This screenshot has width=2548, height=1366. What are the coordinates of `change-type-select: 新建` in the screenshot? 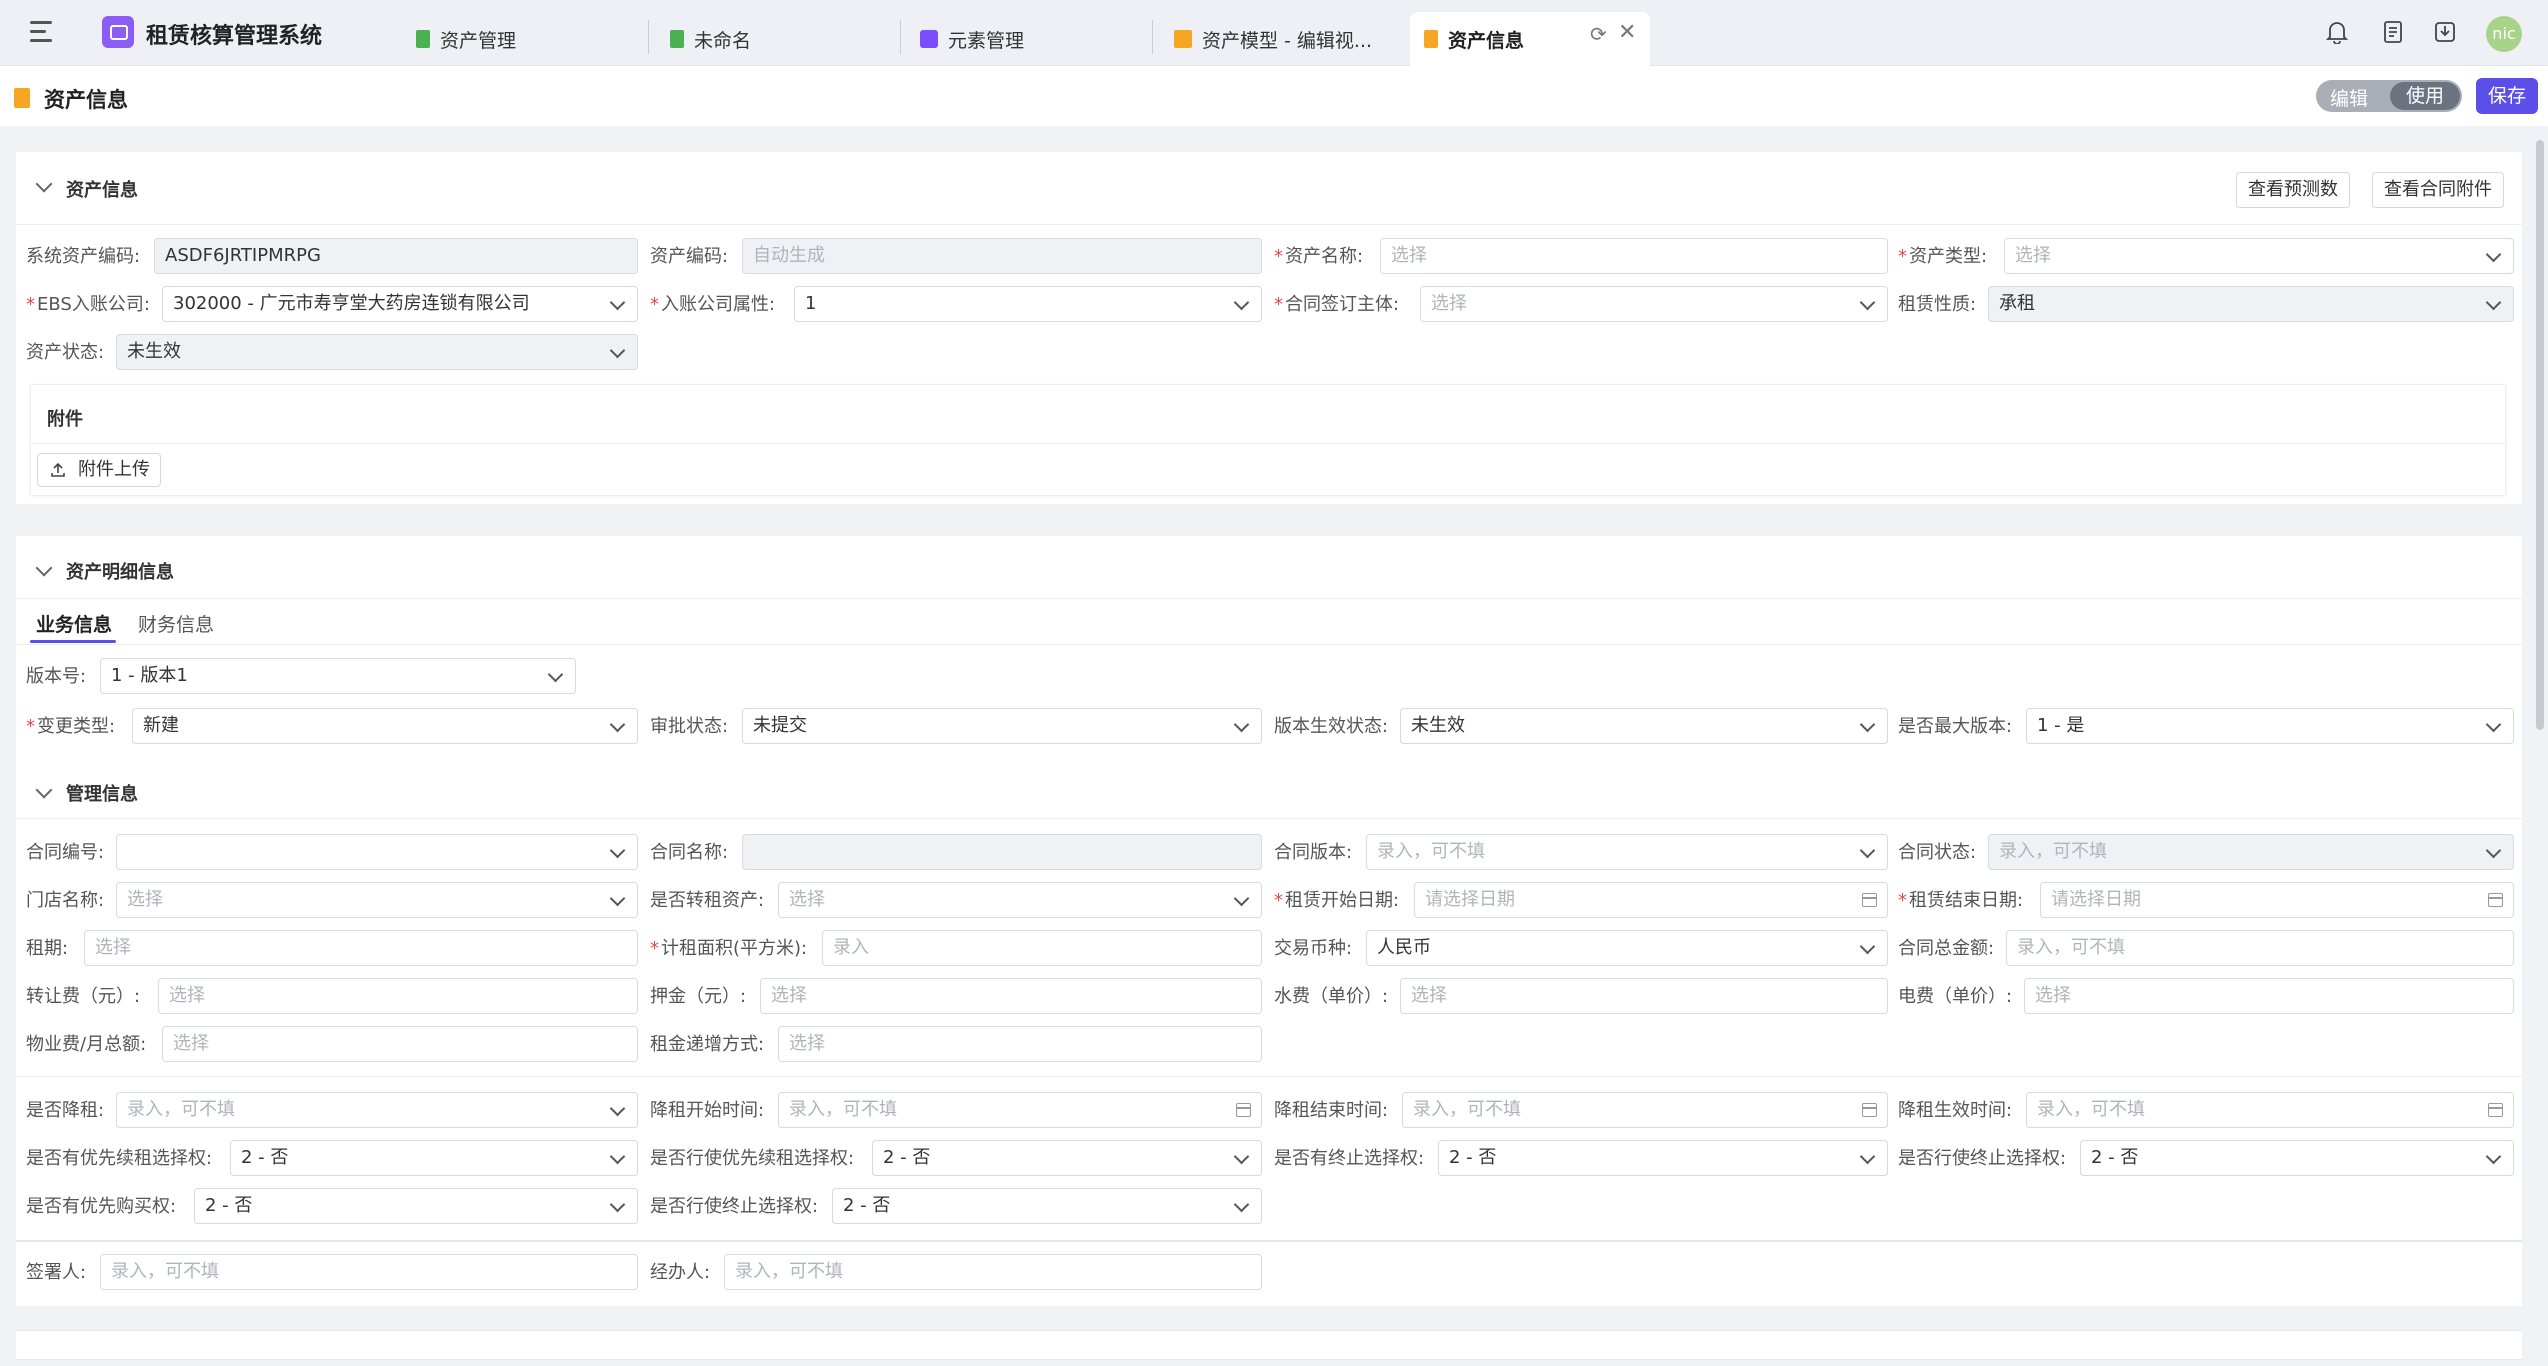 It's located at (385, 726).